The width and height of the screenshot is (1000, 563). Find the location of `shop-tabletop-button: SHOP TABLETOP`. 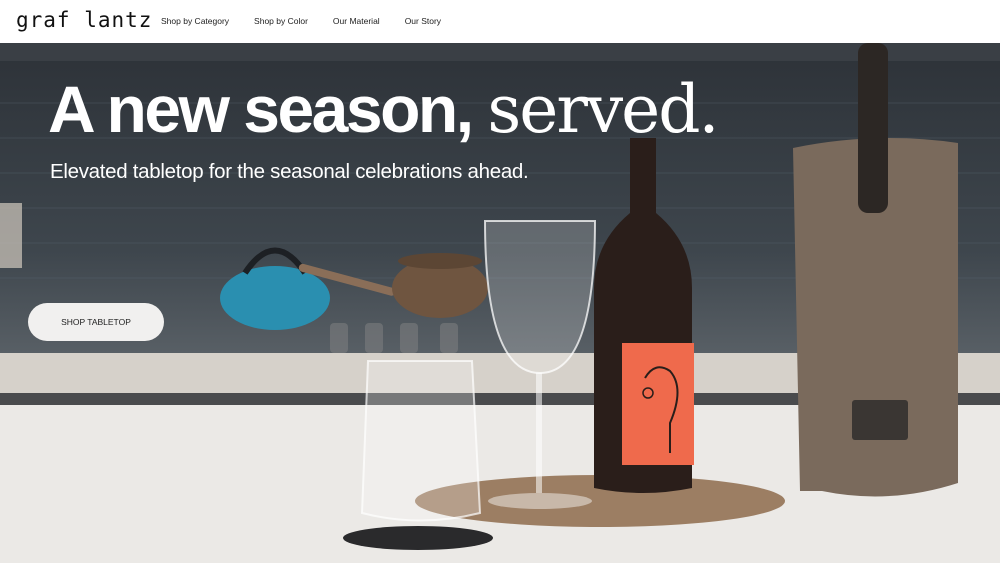

shop-tabletop-button: SHOP TABLETOP is located at coordinates (96, 322).